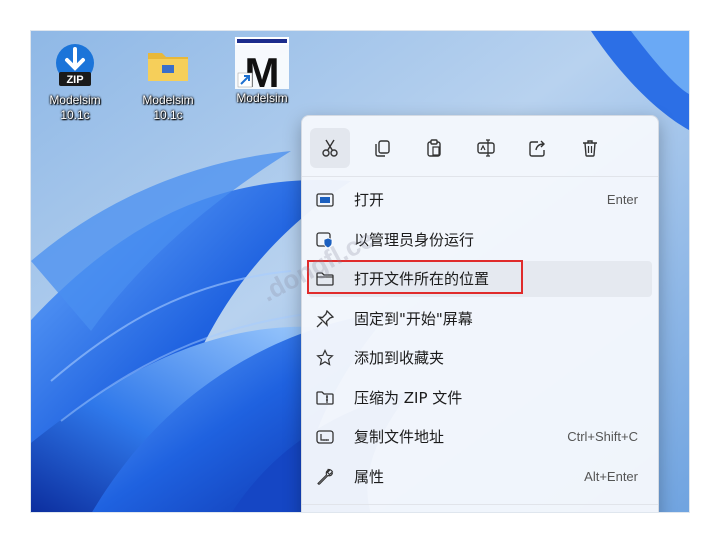 The width and height of the screenshot is (720, 542). What do you see at coordinates (480, 200) in the screenshot?
I see `menu-item-open: 打开 Enter` at bounding box center [480, 200].